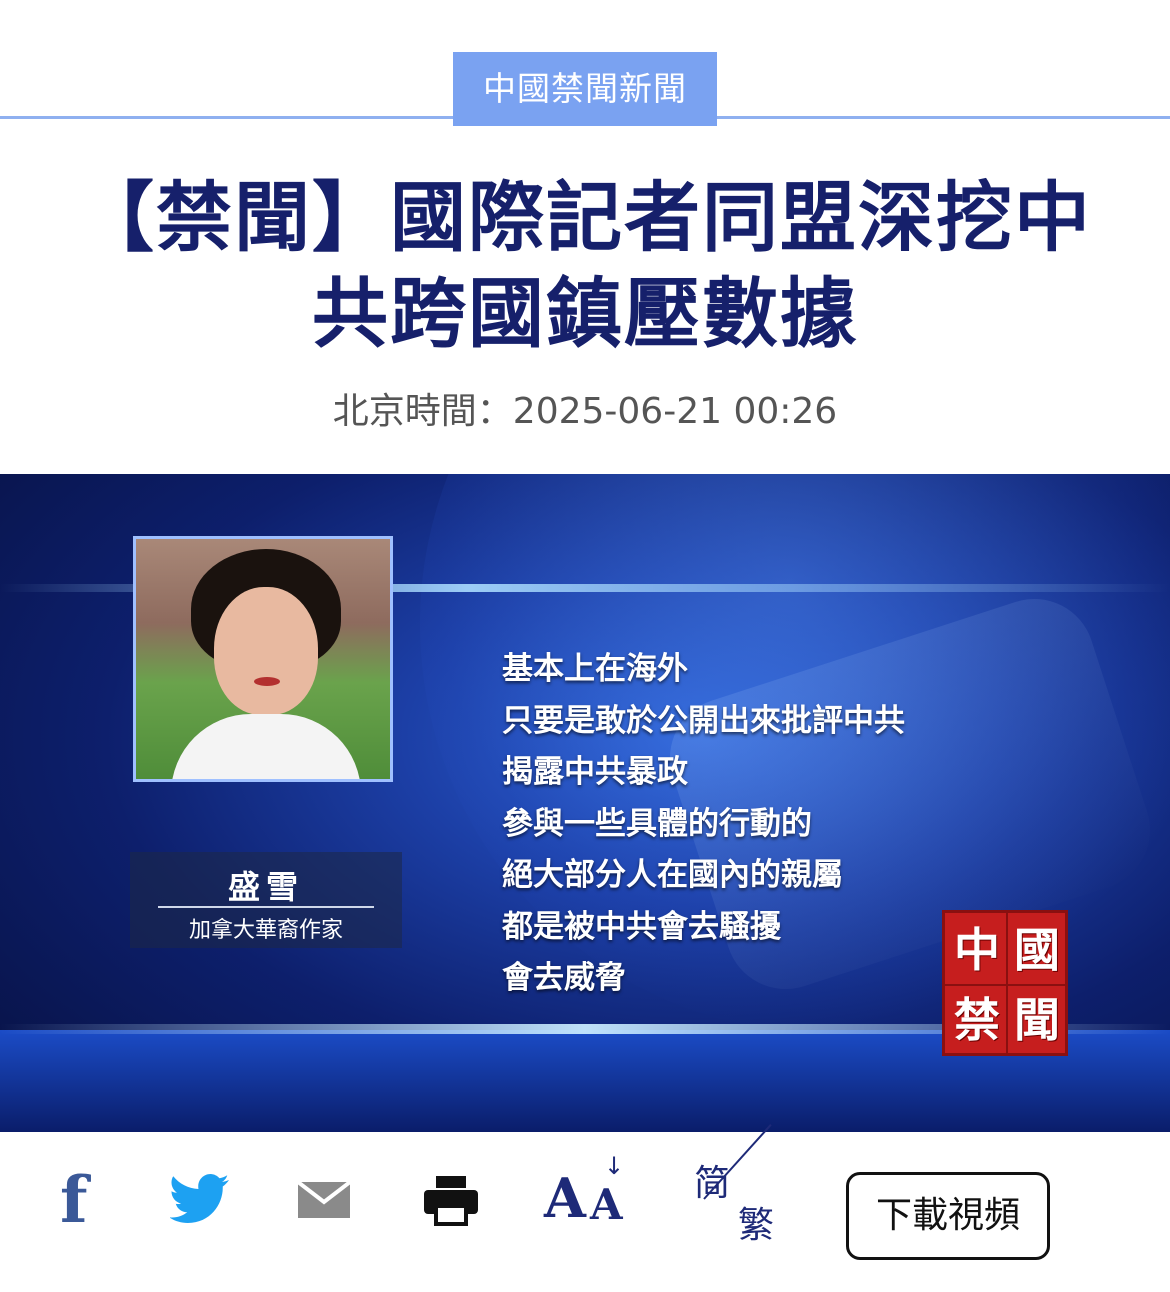  Describe the element at coordinates (263, 659) in the screenshot. I see `speaker-photo` at that location.